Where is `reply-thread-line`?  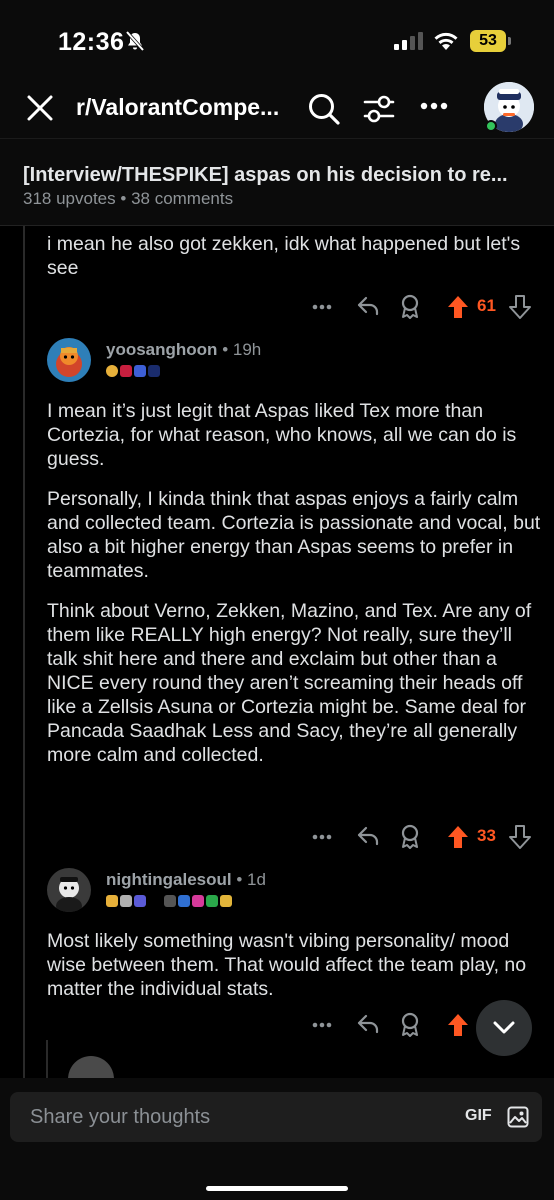 reply-thread-line is located at coordinates (47, 1059).